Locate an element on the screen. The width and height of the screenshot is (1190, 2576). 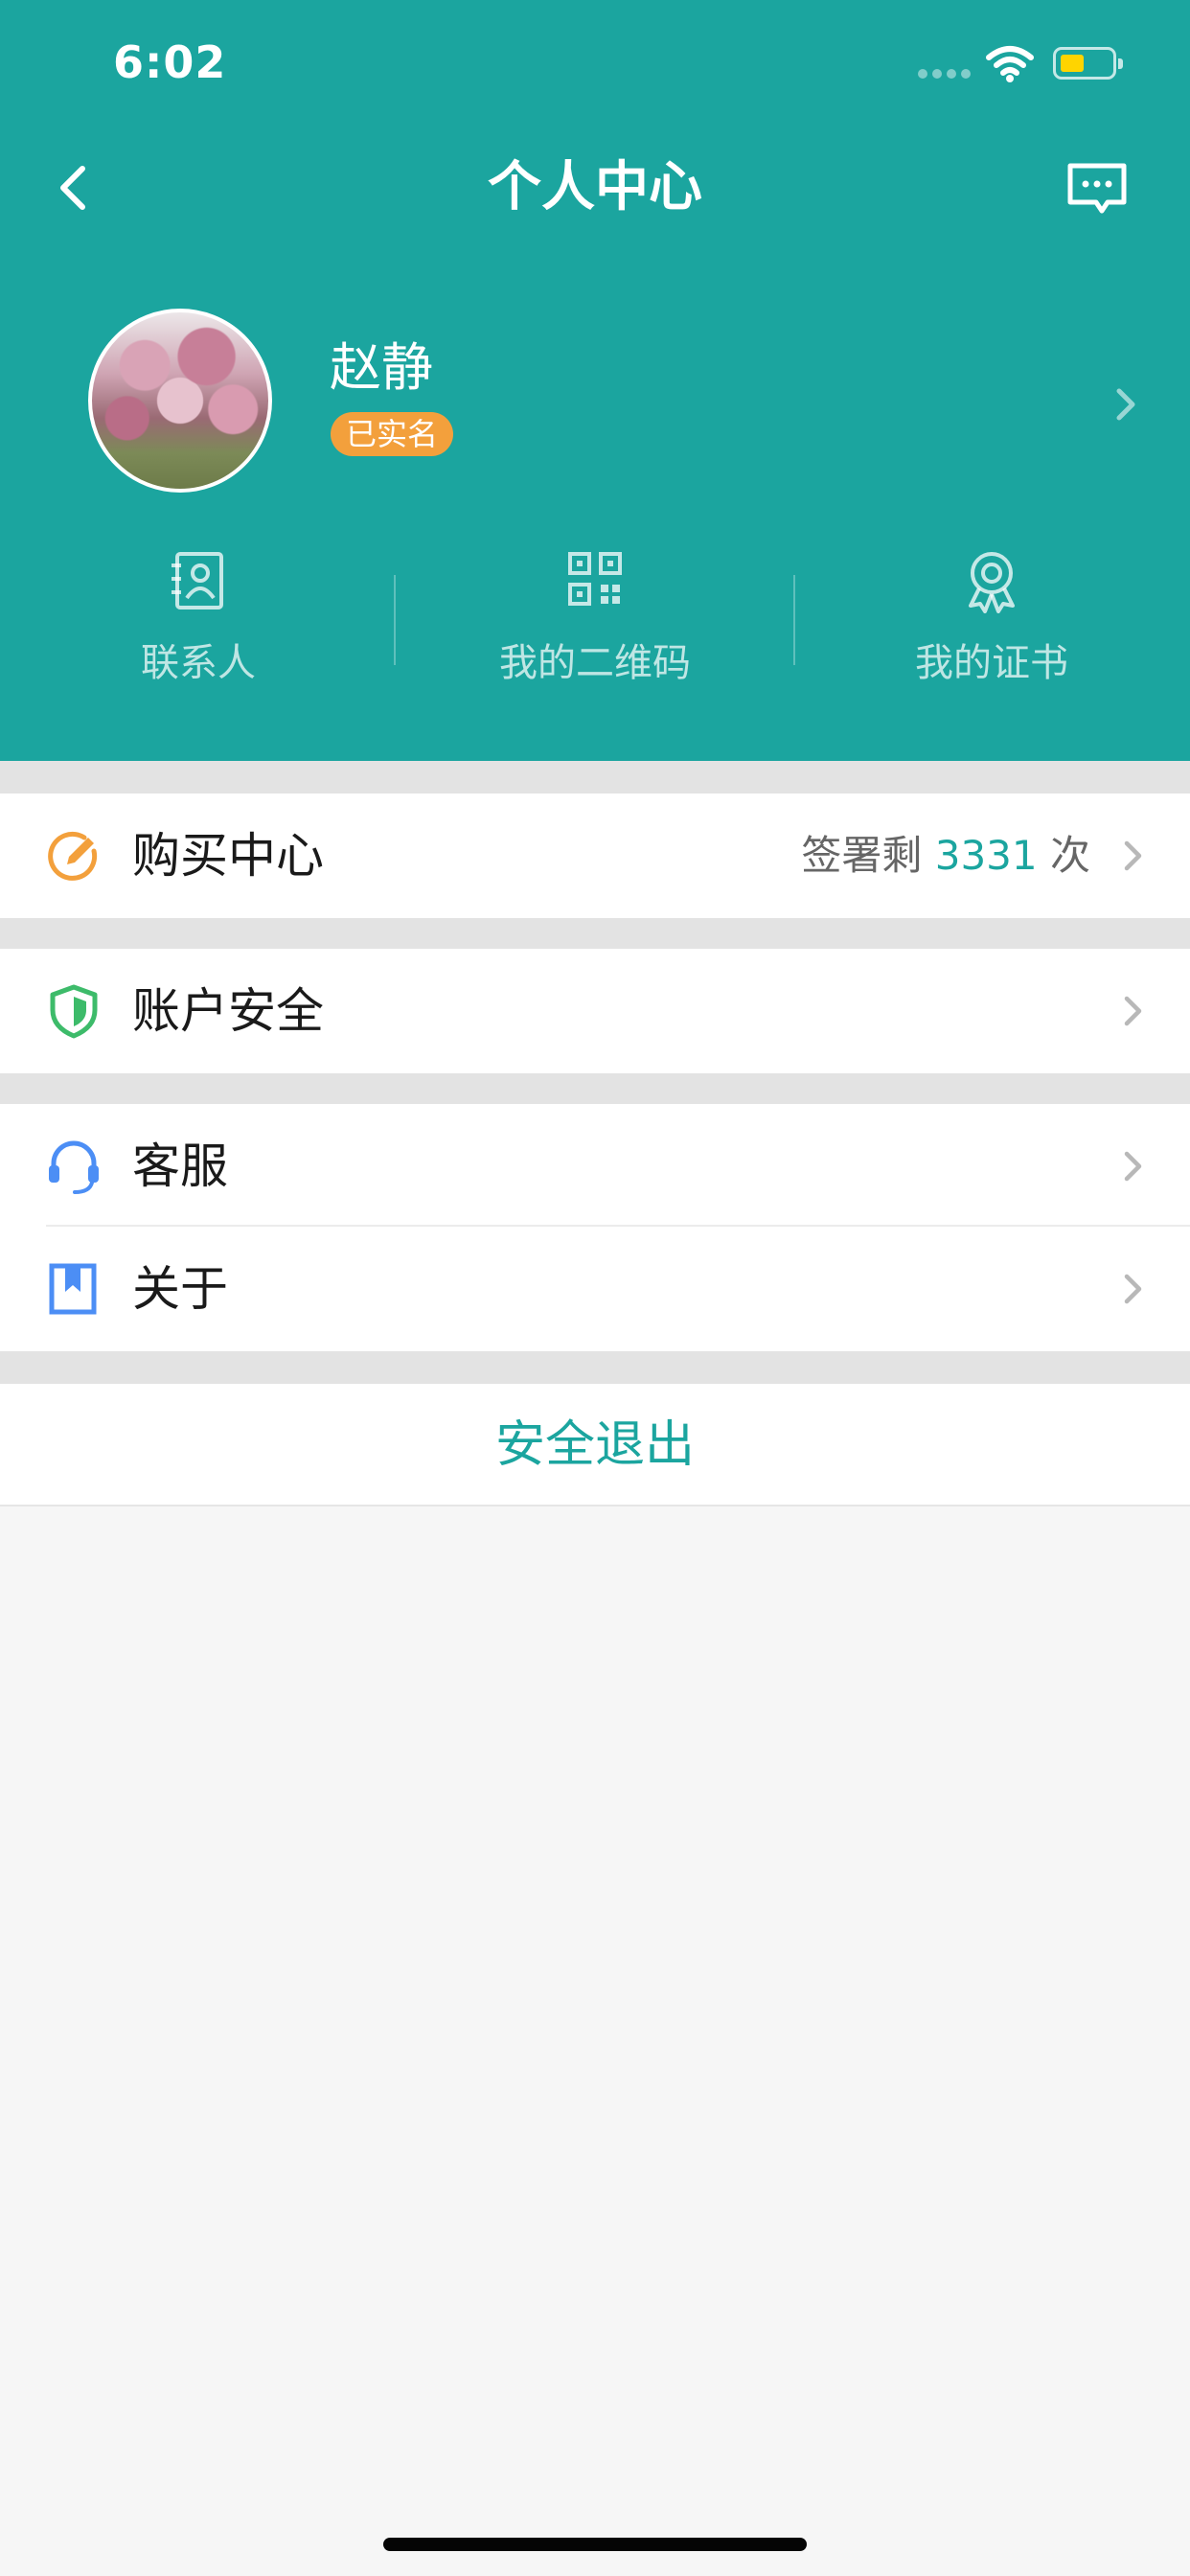
profile-chevron-icon is located at coordinates (1126, 404).